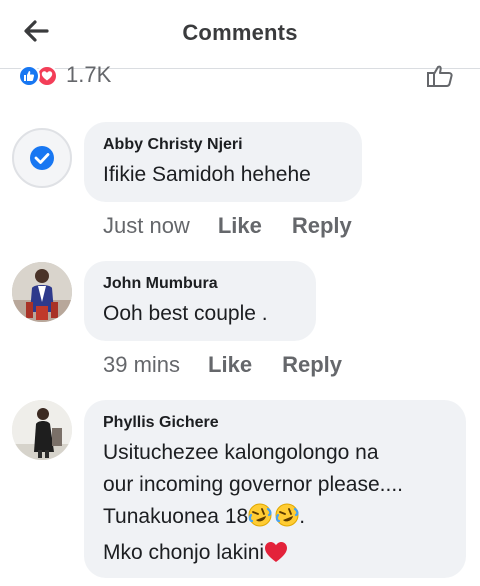 This screenshot has width=480, height=586. Describe the element at coordinates (276, 423) in the screenshot. I see `comment-author: Phyllis Gichere` at that location.